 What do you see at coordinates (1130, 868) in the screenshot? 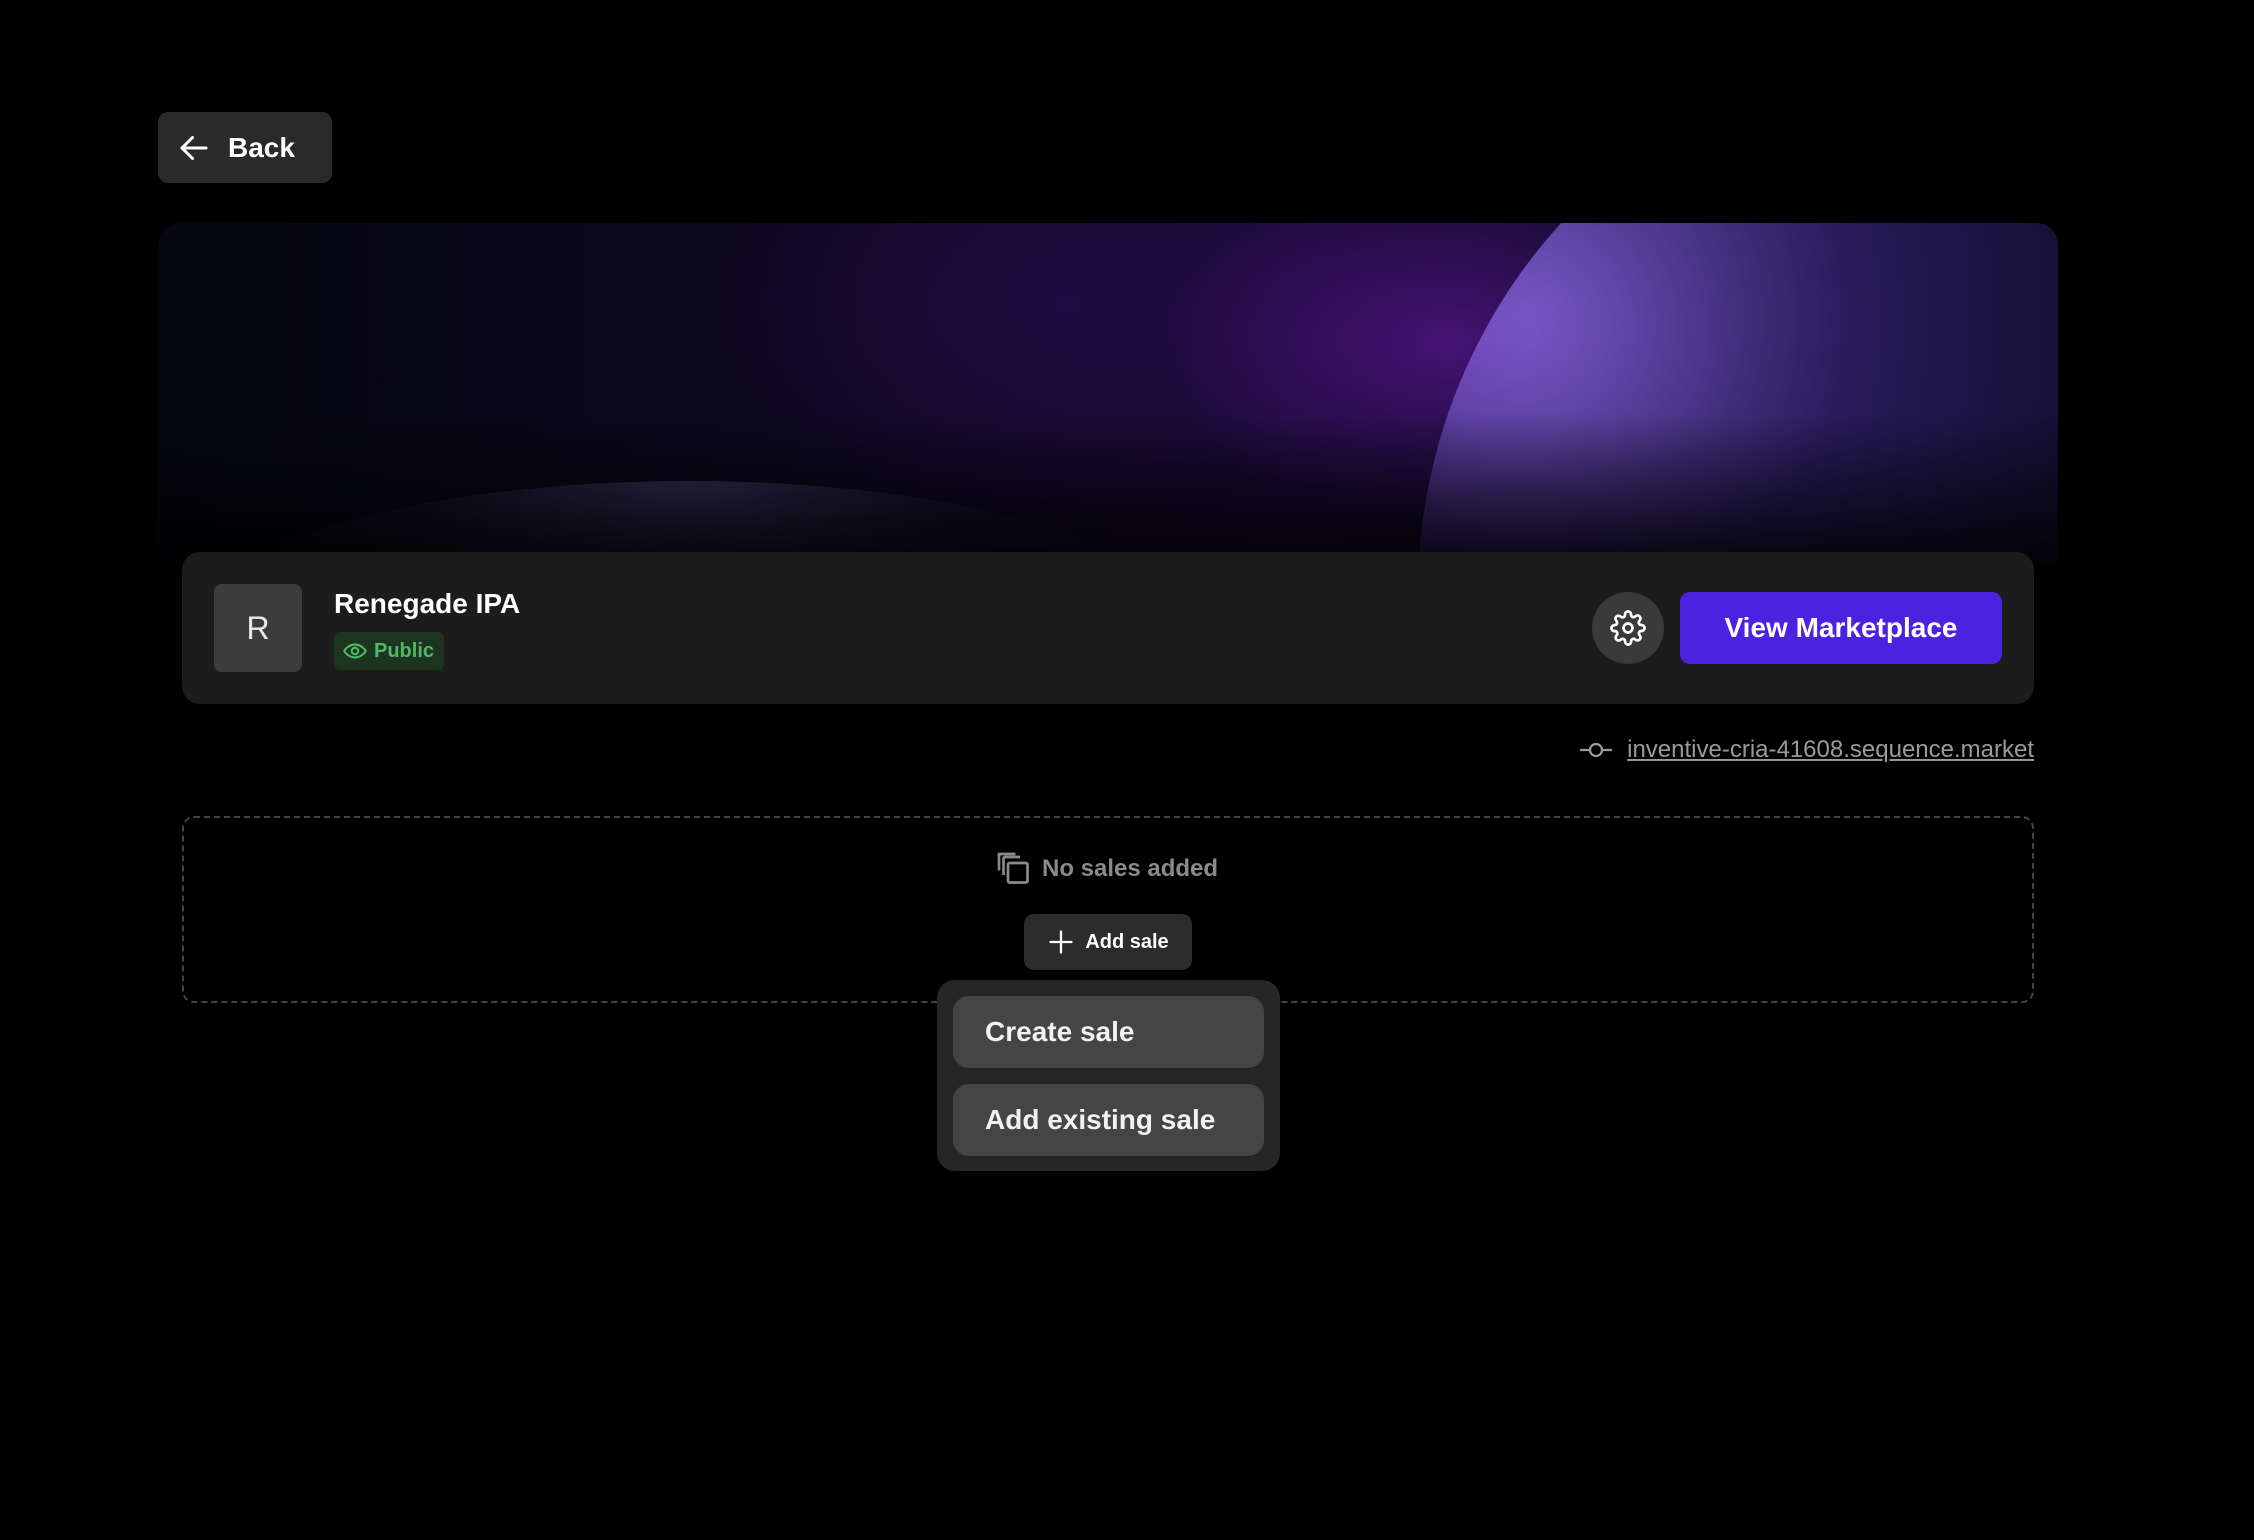
I see `empty-state-message: No sales added` at bounding box center [1130, 868].